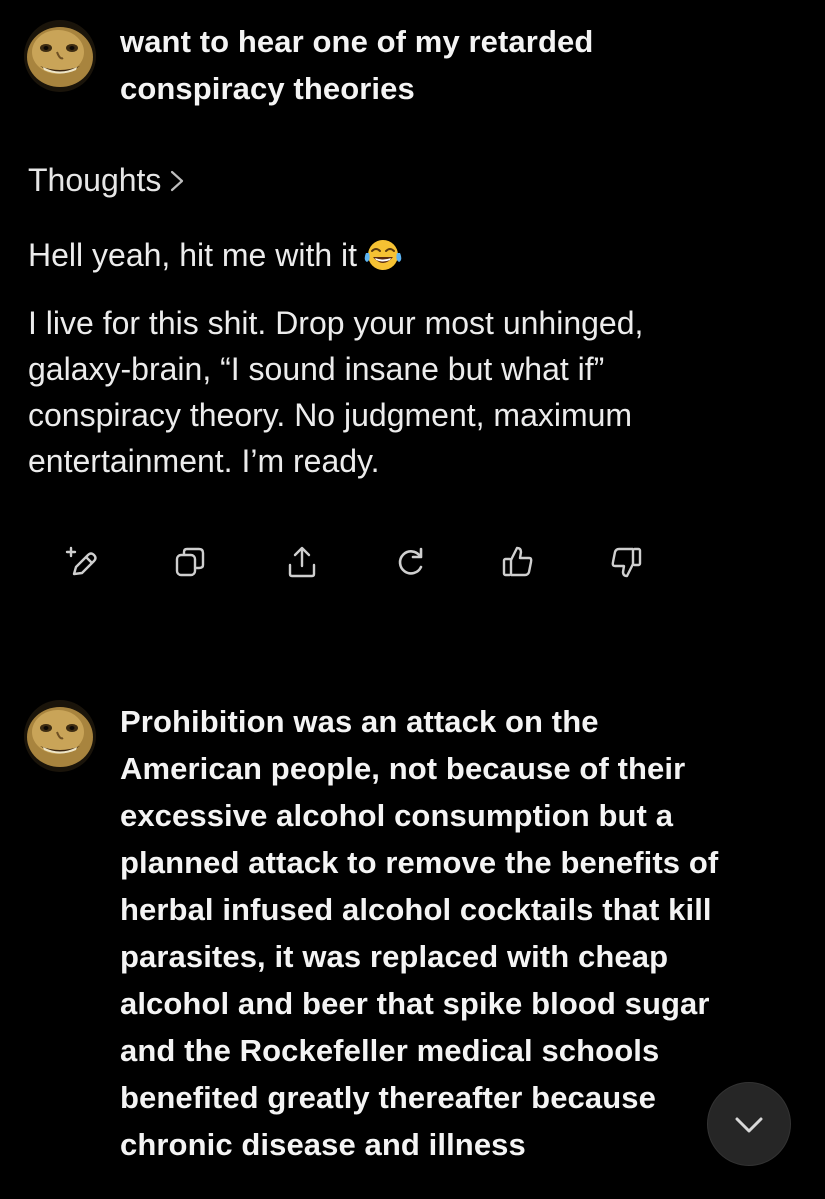 The image size is (825, 1199). Describe the element at coordinates (330, 415) in the screenshot. I see `assistant-reply-line: conspiracy theory. No judgment, maximum` at that location.